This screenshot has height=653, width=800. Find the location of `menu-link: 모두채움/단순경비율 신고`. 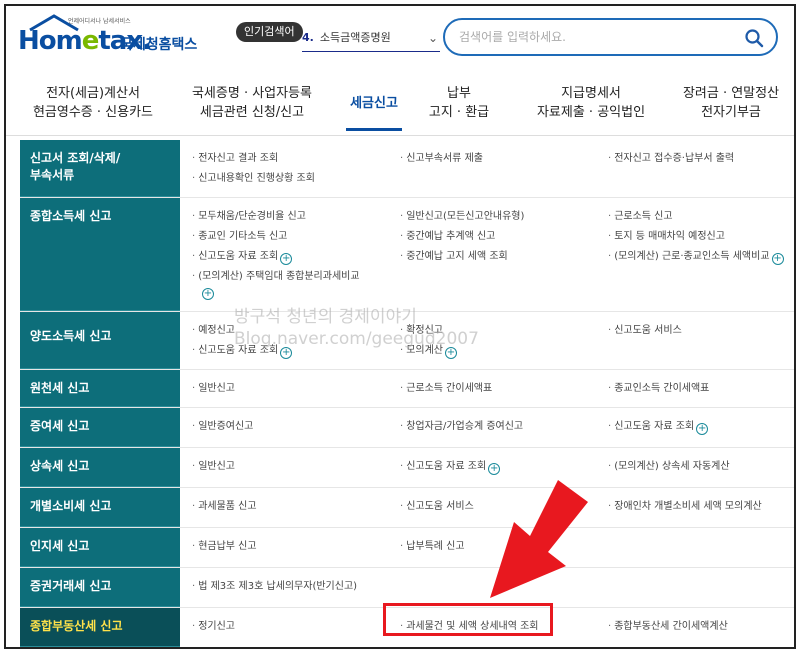

menu-link: 모두채움/단순경비율 신고 is located at coordinates (249, 217).